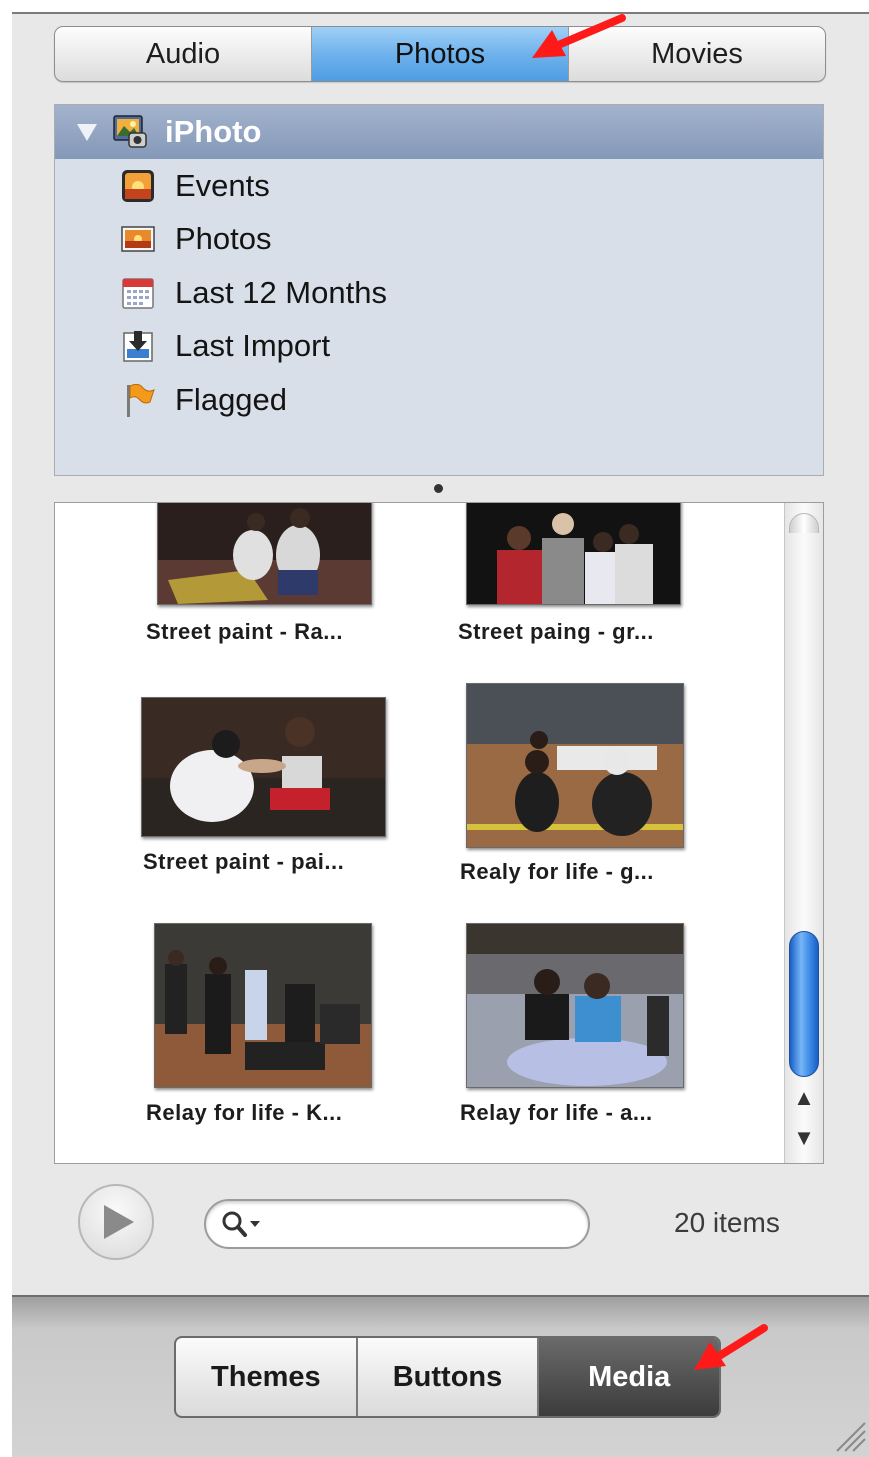 This screenshot has height=1457, width=869. I want to click on source-item-photos: Photos, so click(439, 240).